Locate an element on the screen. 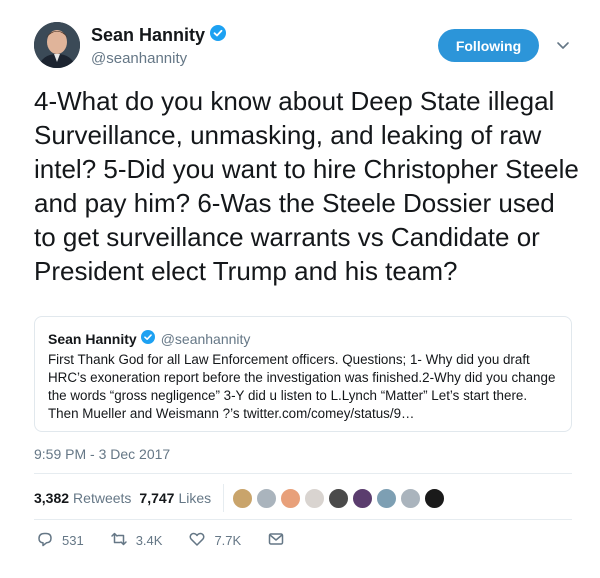  retweet-action: 3.4K is located at coordinates (136, 540).